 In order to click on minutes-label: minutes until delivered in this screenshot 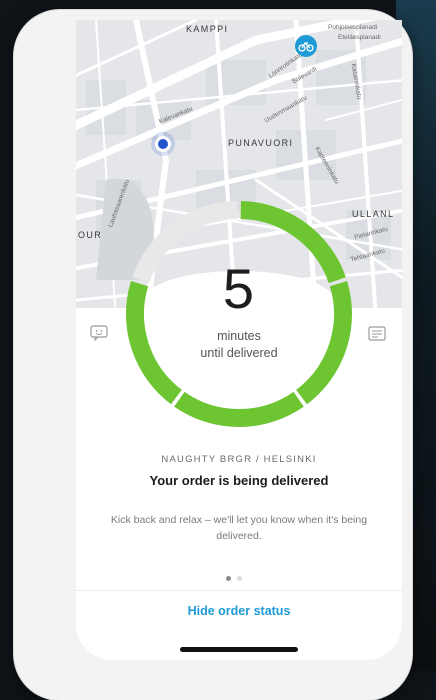, I will do `click(239, 345)`.